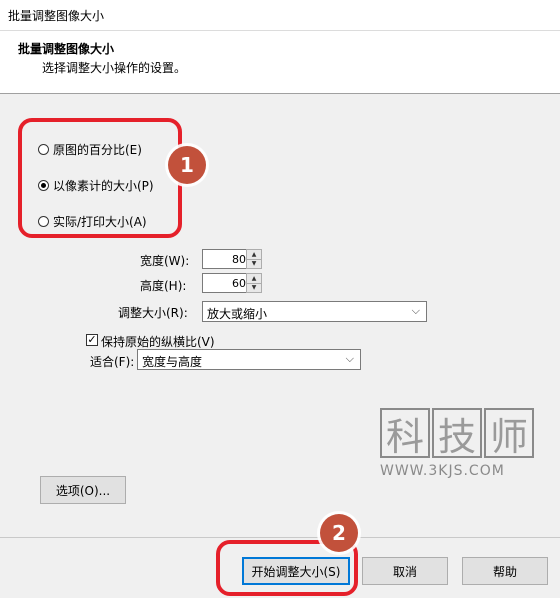 This screenshot has height=598, width=560. Describe the element at coordinates (280, 15) in the screenshot. I see `title-bar: 批量调整图像大小` at that location.